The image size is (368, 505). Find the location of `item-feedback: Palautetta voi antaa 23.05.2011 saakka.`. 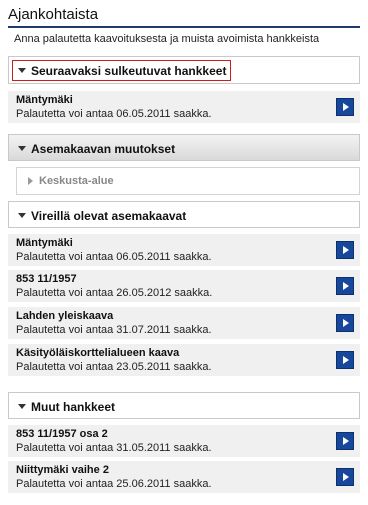

item-feedback: Palautetta voi antaa 23.05.2011 saakka. is located at coordinates (114, 367).